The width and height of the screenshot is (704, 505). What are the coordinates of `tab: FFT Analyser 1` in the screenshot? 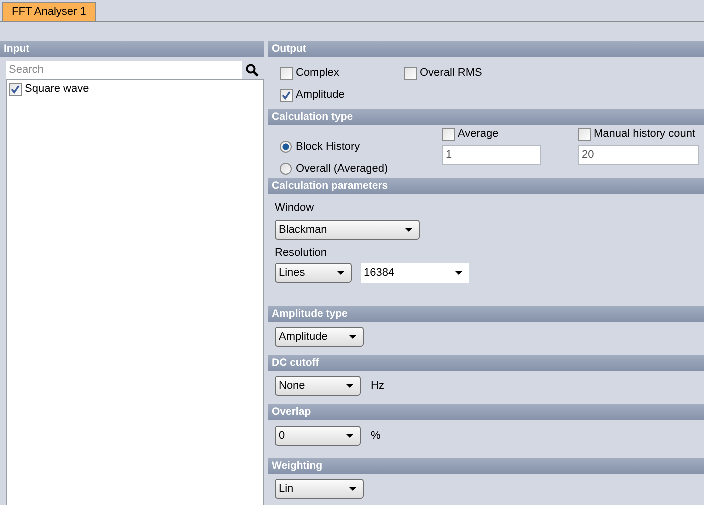 It's located at (49, 11).